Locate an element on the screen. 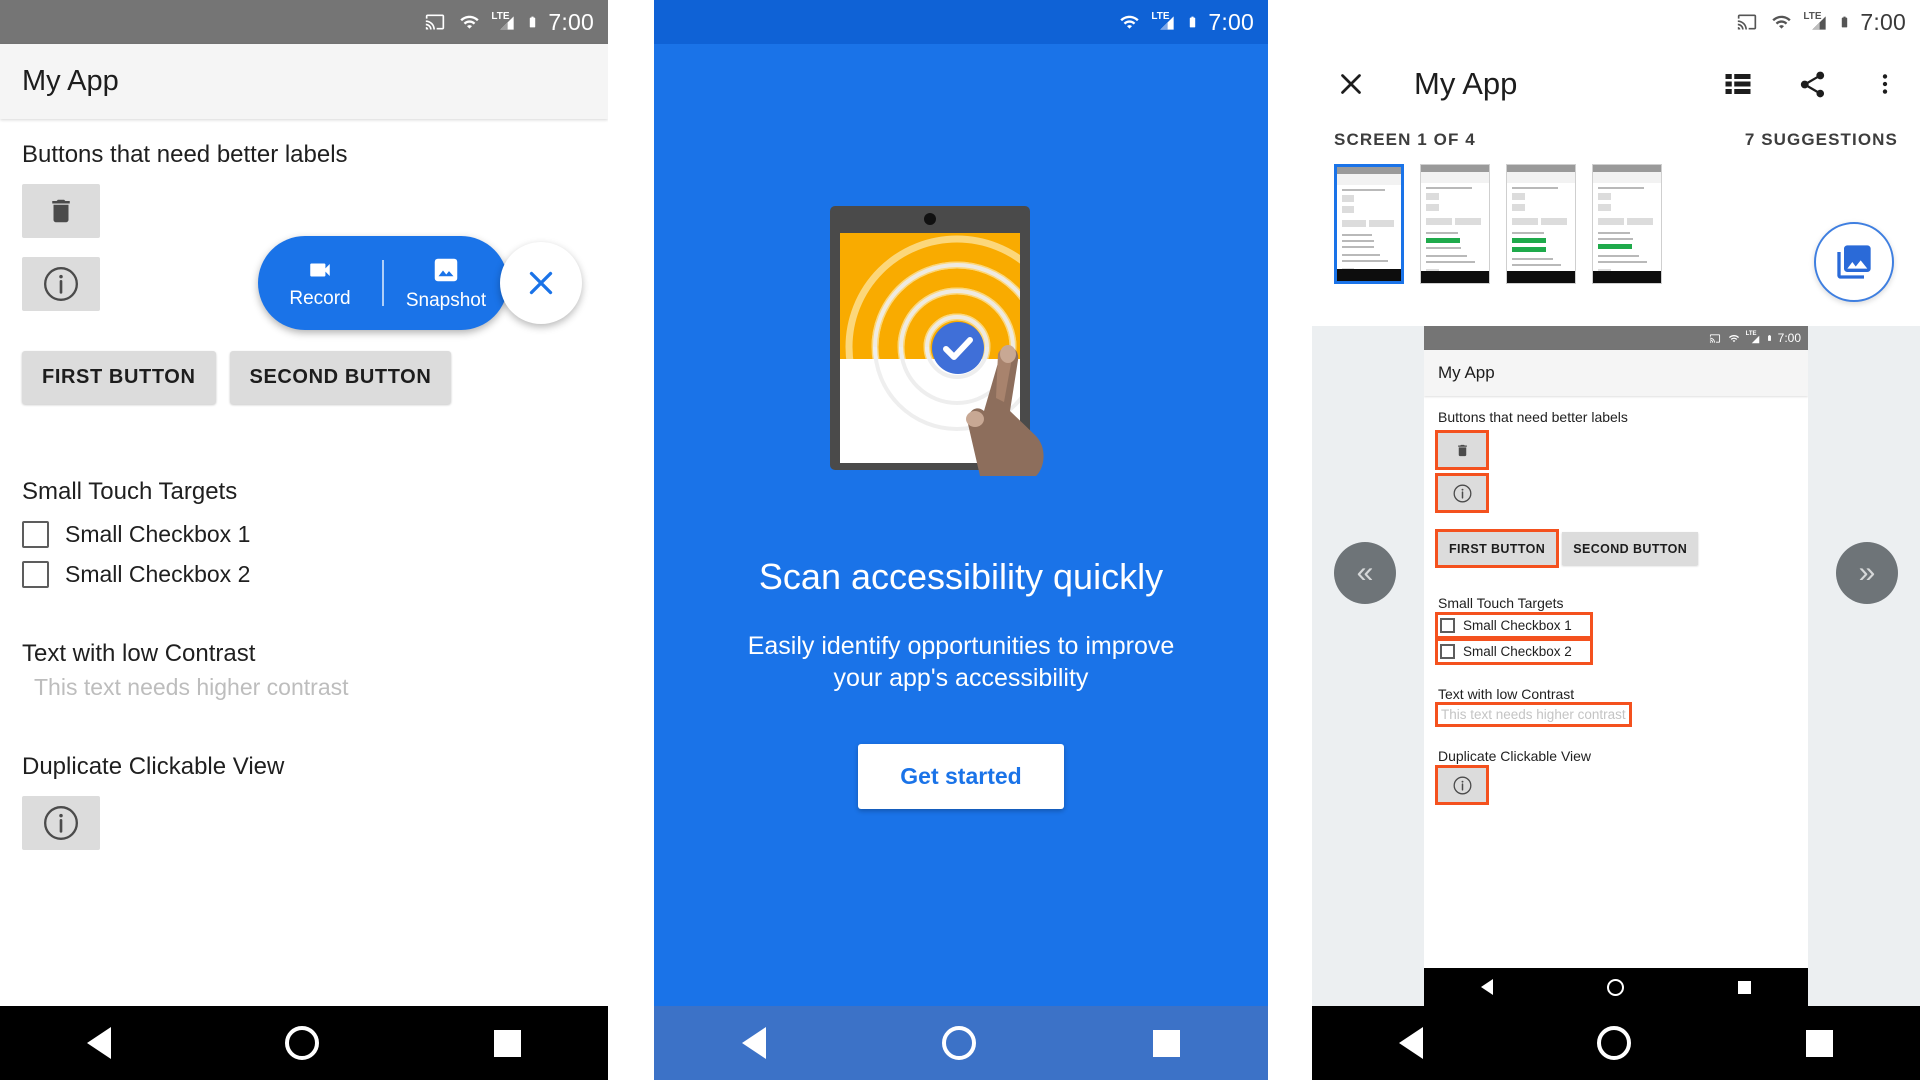 The height and width of the screenshot is (1080, 1920). record-button: Record is located at coordinates (320, 283).